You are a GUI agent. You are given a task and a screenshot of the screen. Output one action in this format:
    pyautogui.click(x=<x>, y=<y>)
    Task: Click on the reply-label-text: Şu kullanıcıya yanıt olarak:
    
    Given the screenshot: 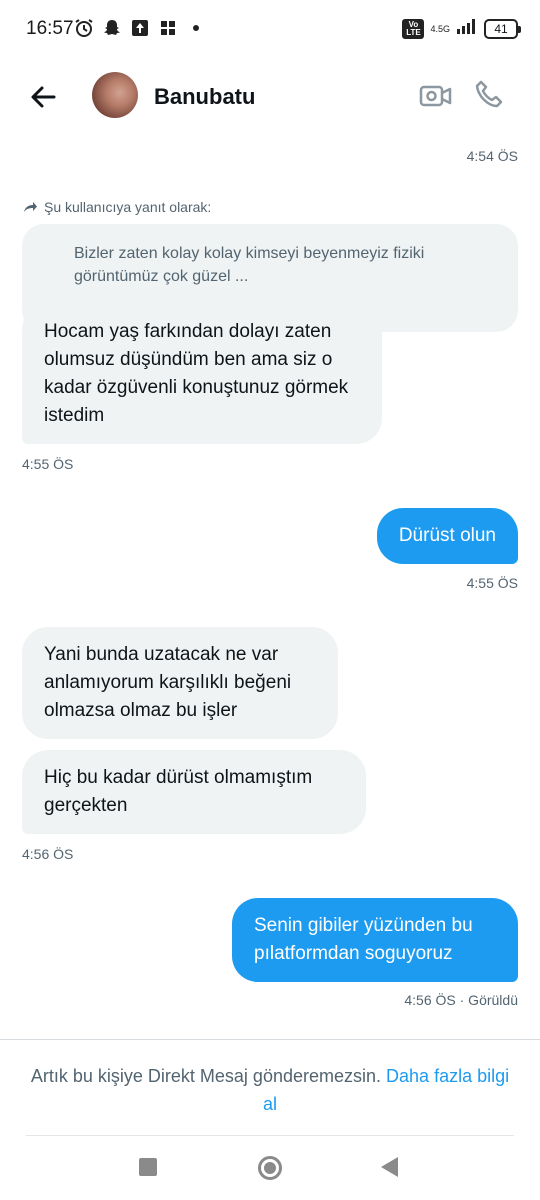 What is the action you would take?
    pyautogui.click(x=128, y=207)
    